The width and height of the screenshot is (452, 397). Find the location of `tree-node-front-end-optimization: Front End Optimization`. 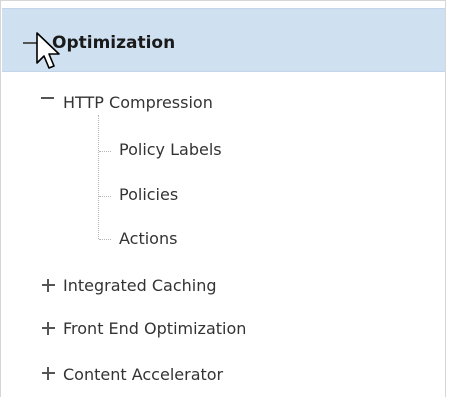

tree-node-front-end-optimization: Front End Optimization is located at coordinates (154, 329).